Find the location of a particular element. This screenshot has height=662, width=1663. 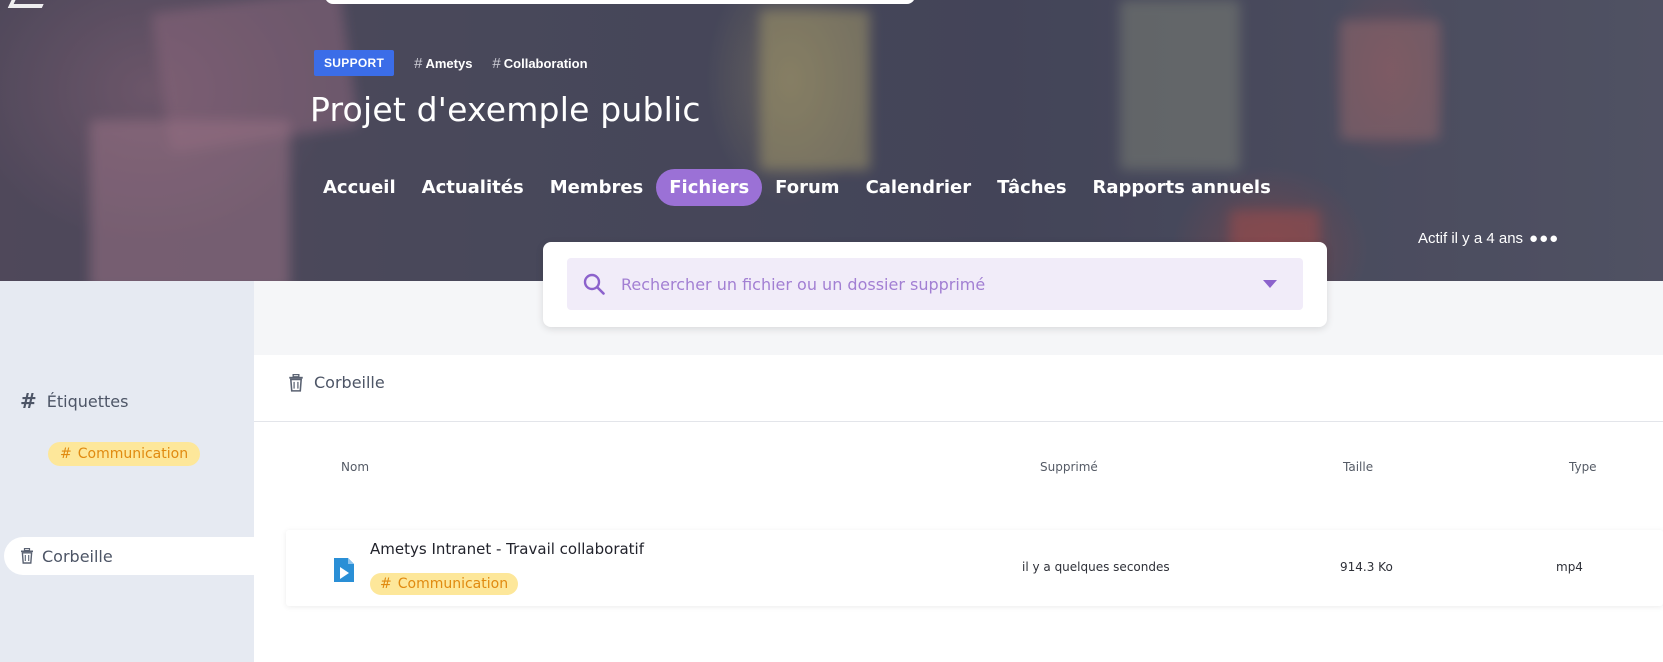

project-tags: SUPPORT # Ametys # Collaboration is located at coordinates (451, 63).